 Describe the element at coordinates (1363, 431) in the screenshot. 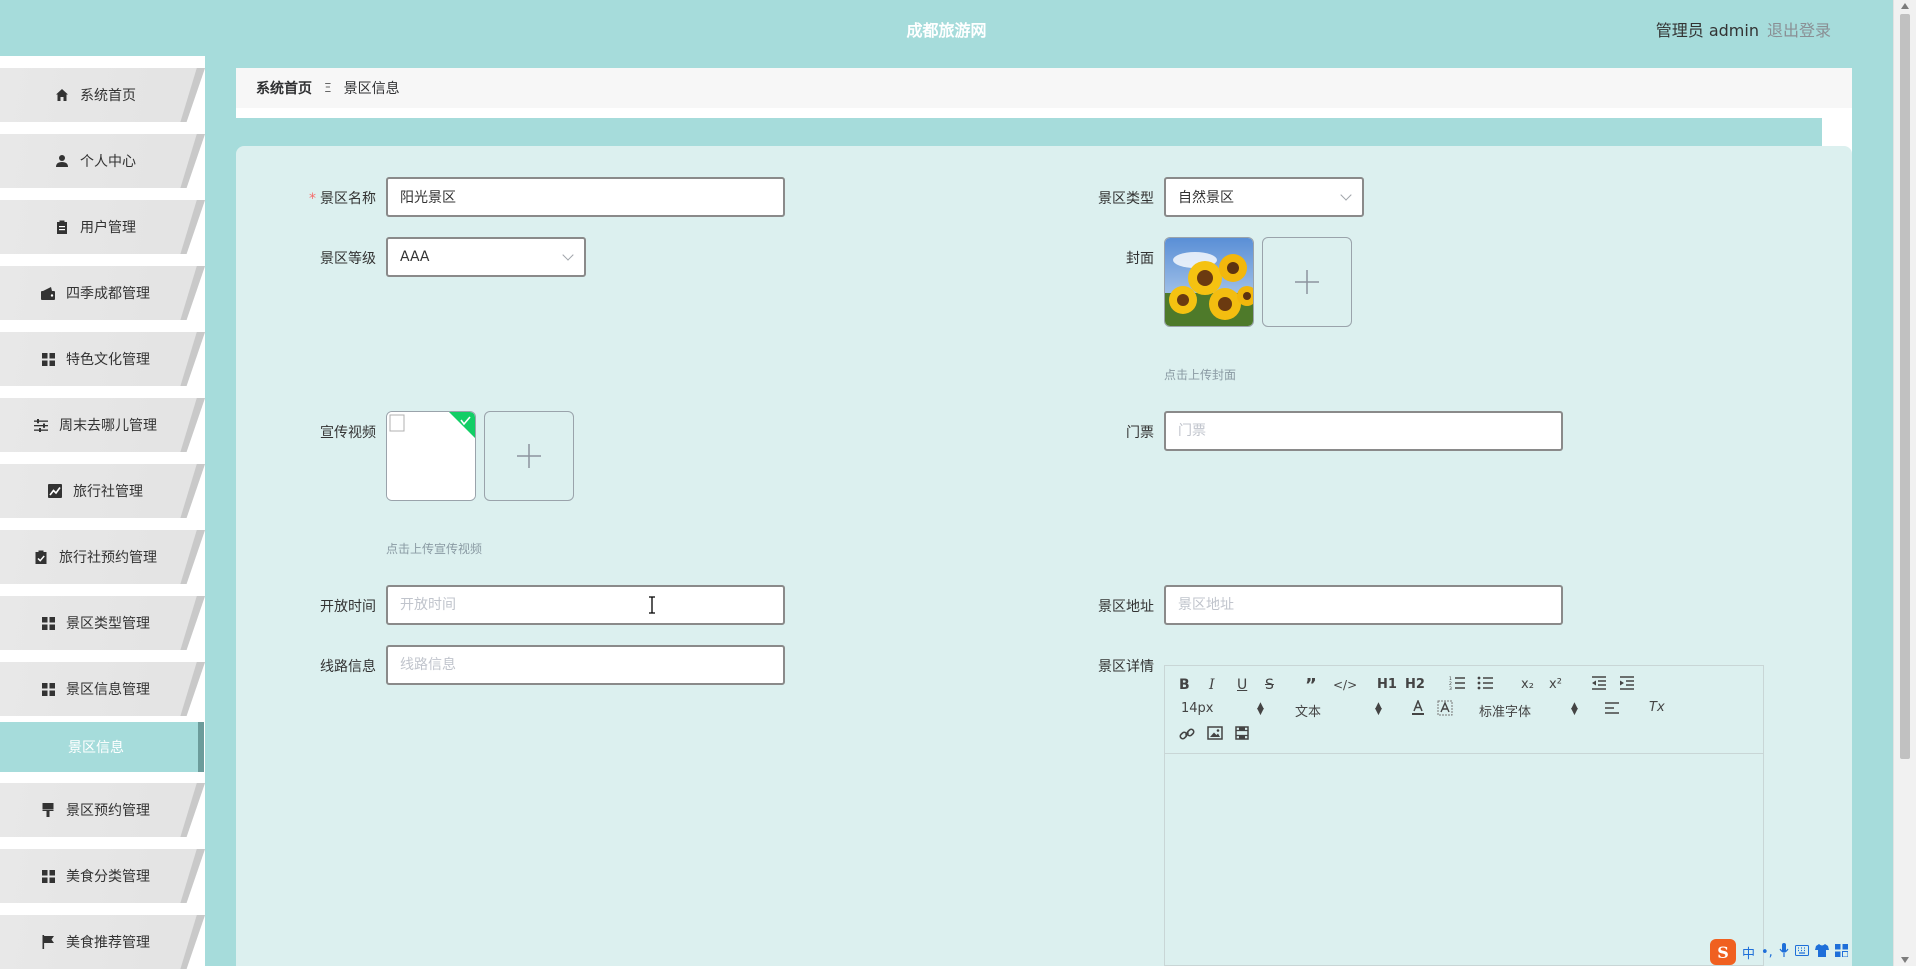

I see `ticket-input` at that location.